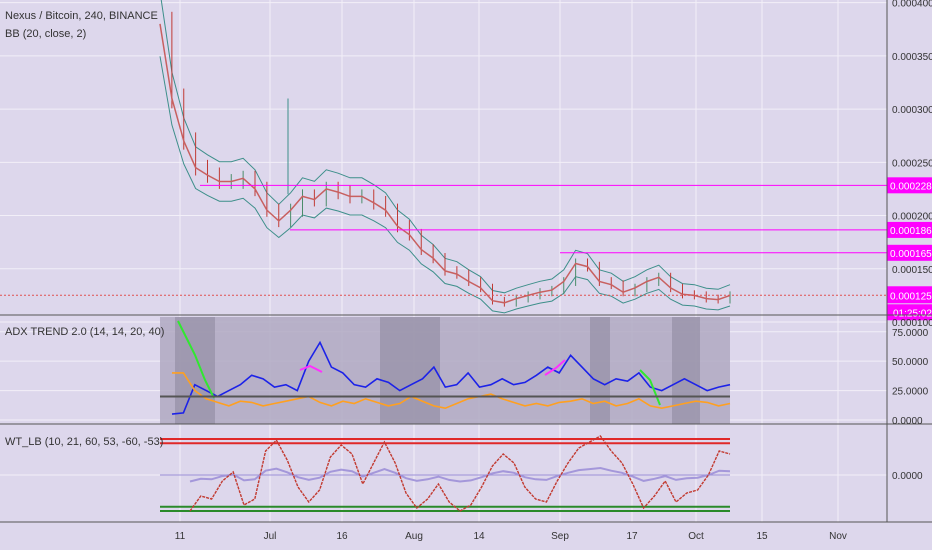  I want to click on adx-tick-label: 50.0000, so click(910, 362).